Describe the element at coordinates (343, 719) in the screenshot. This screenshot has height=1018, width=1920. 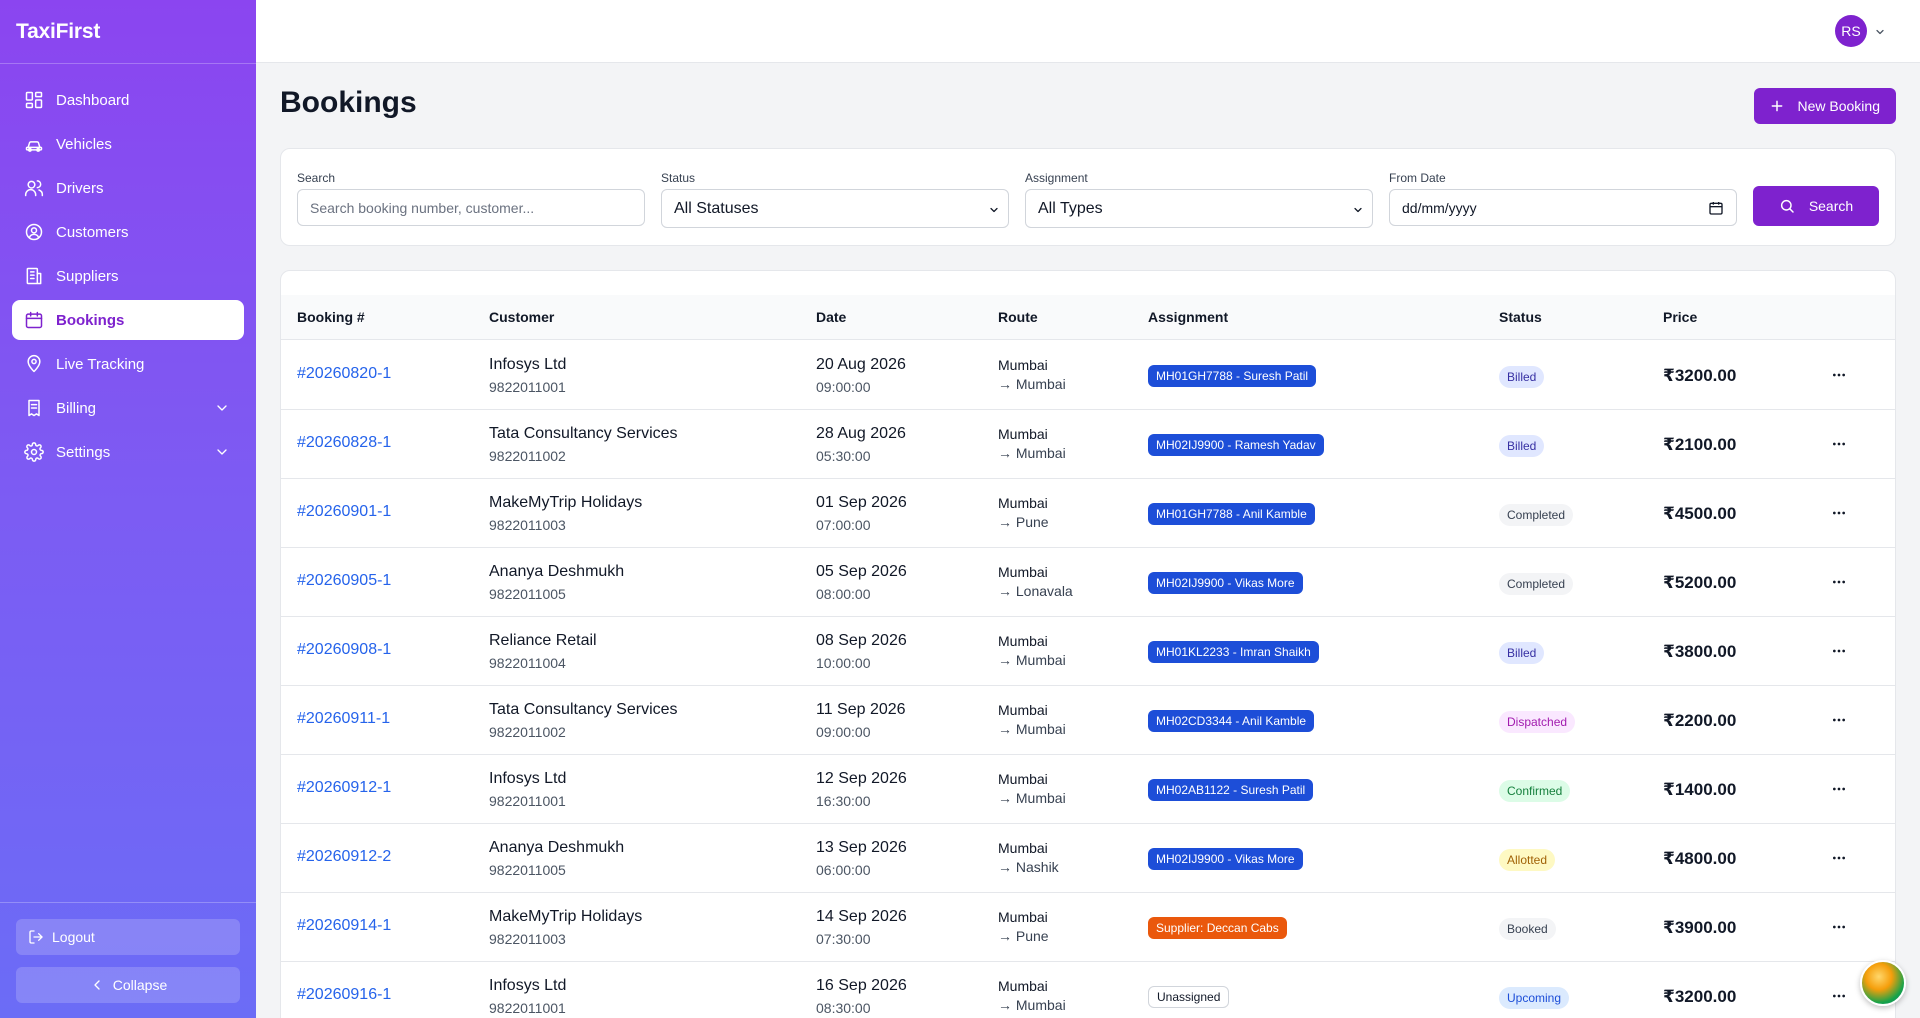
I see `booking-number-link: #20260911-1` at that location.